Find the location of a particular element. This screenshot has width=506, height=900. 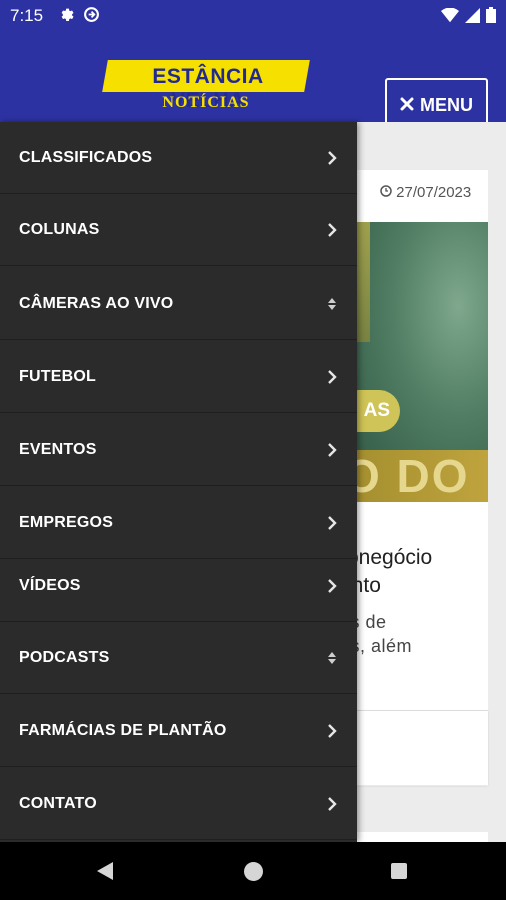

article-card-next is located at coordinates (414, 837).